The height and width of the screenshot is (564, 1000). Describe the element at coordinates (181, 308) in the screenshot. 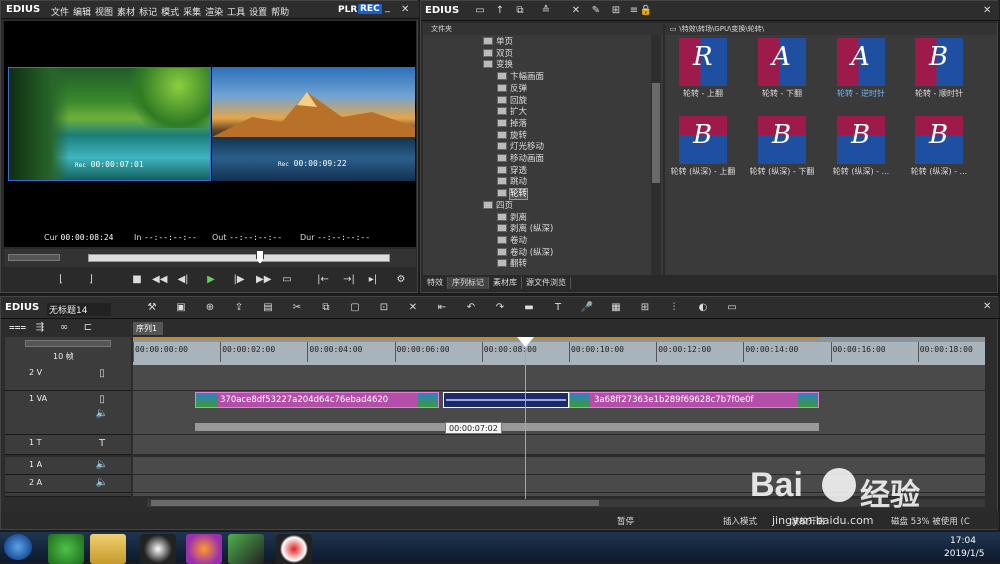

I see `capture-icon: ▣` at that location.